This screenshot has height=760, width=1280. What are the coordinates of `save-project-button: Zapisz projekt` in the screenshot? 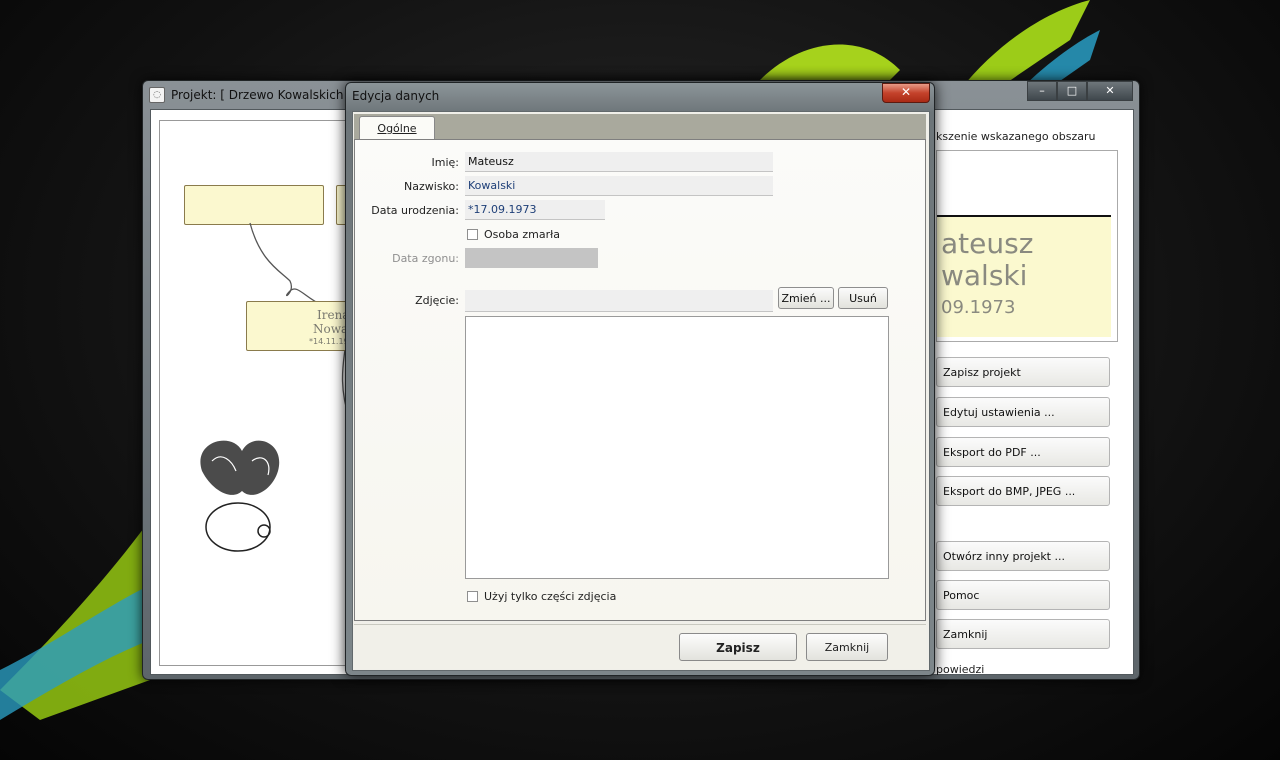 It's located at (1023, 372).